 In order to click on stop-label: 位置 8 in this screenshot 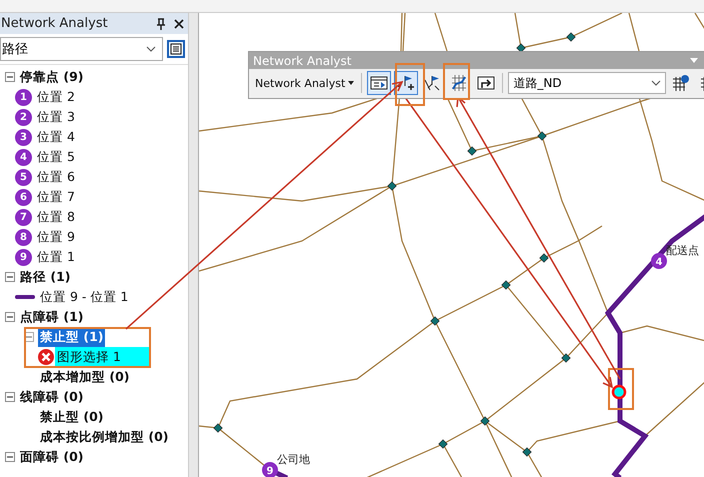, I will do `click(56, 217)`.